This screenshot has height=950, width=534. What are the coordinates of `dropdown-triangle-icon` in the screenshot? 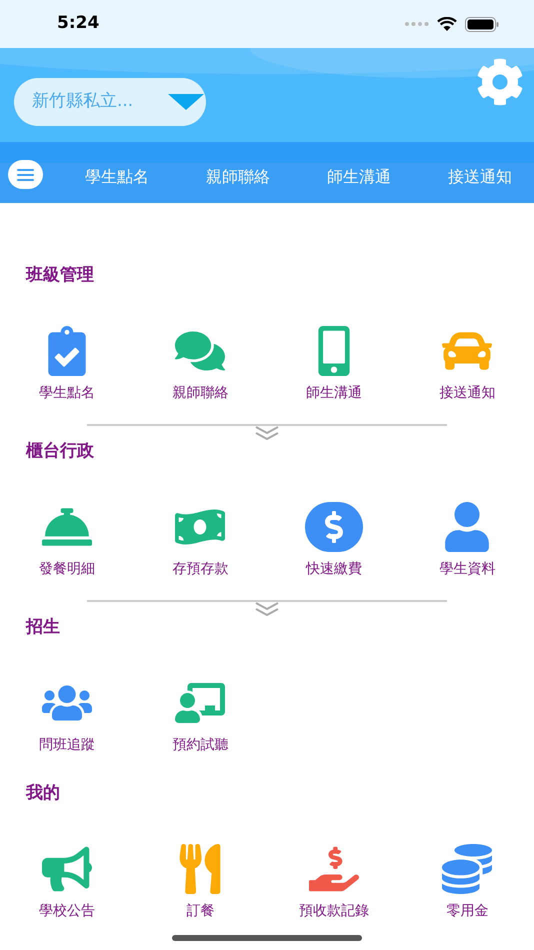 It's located at (186, 102).